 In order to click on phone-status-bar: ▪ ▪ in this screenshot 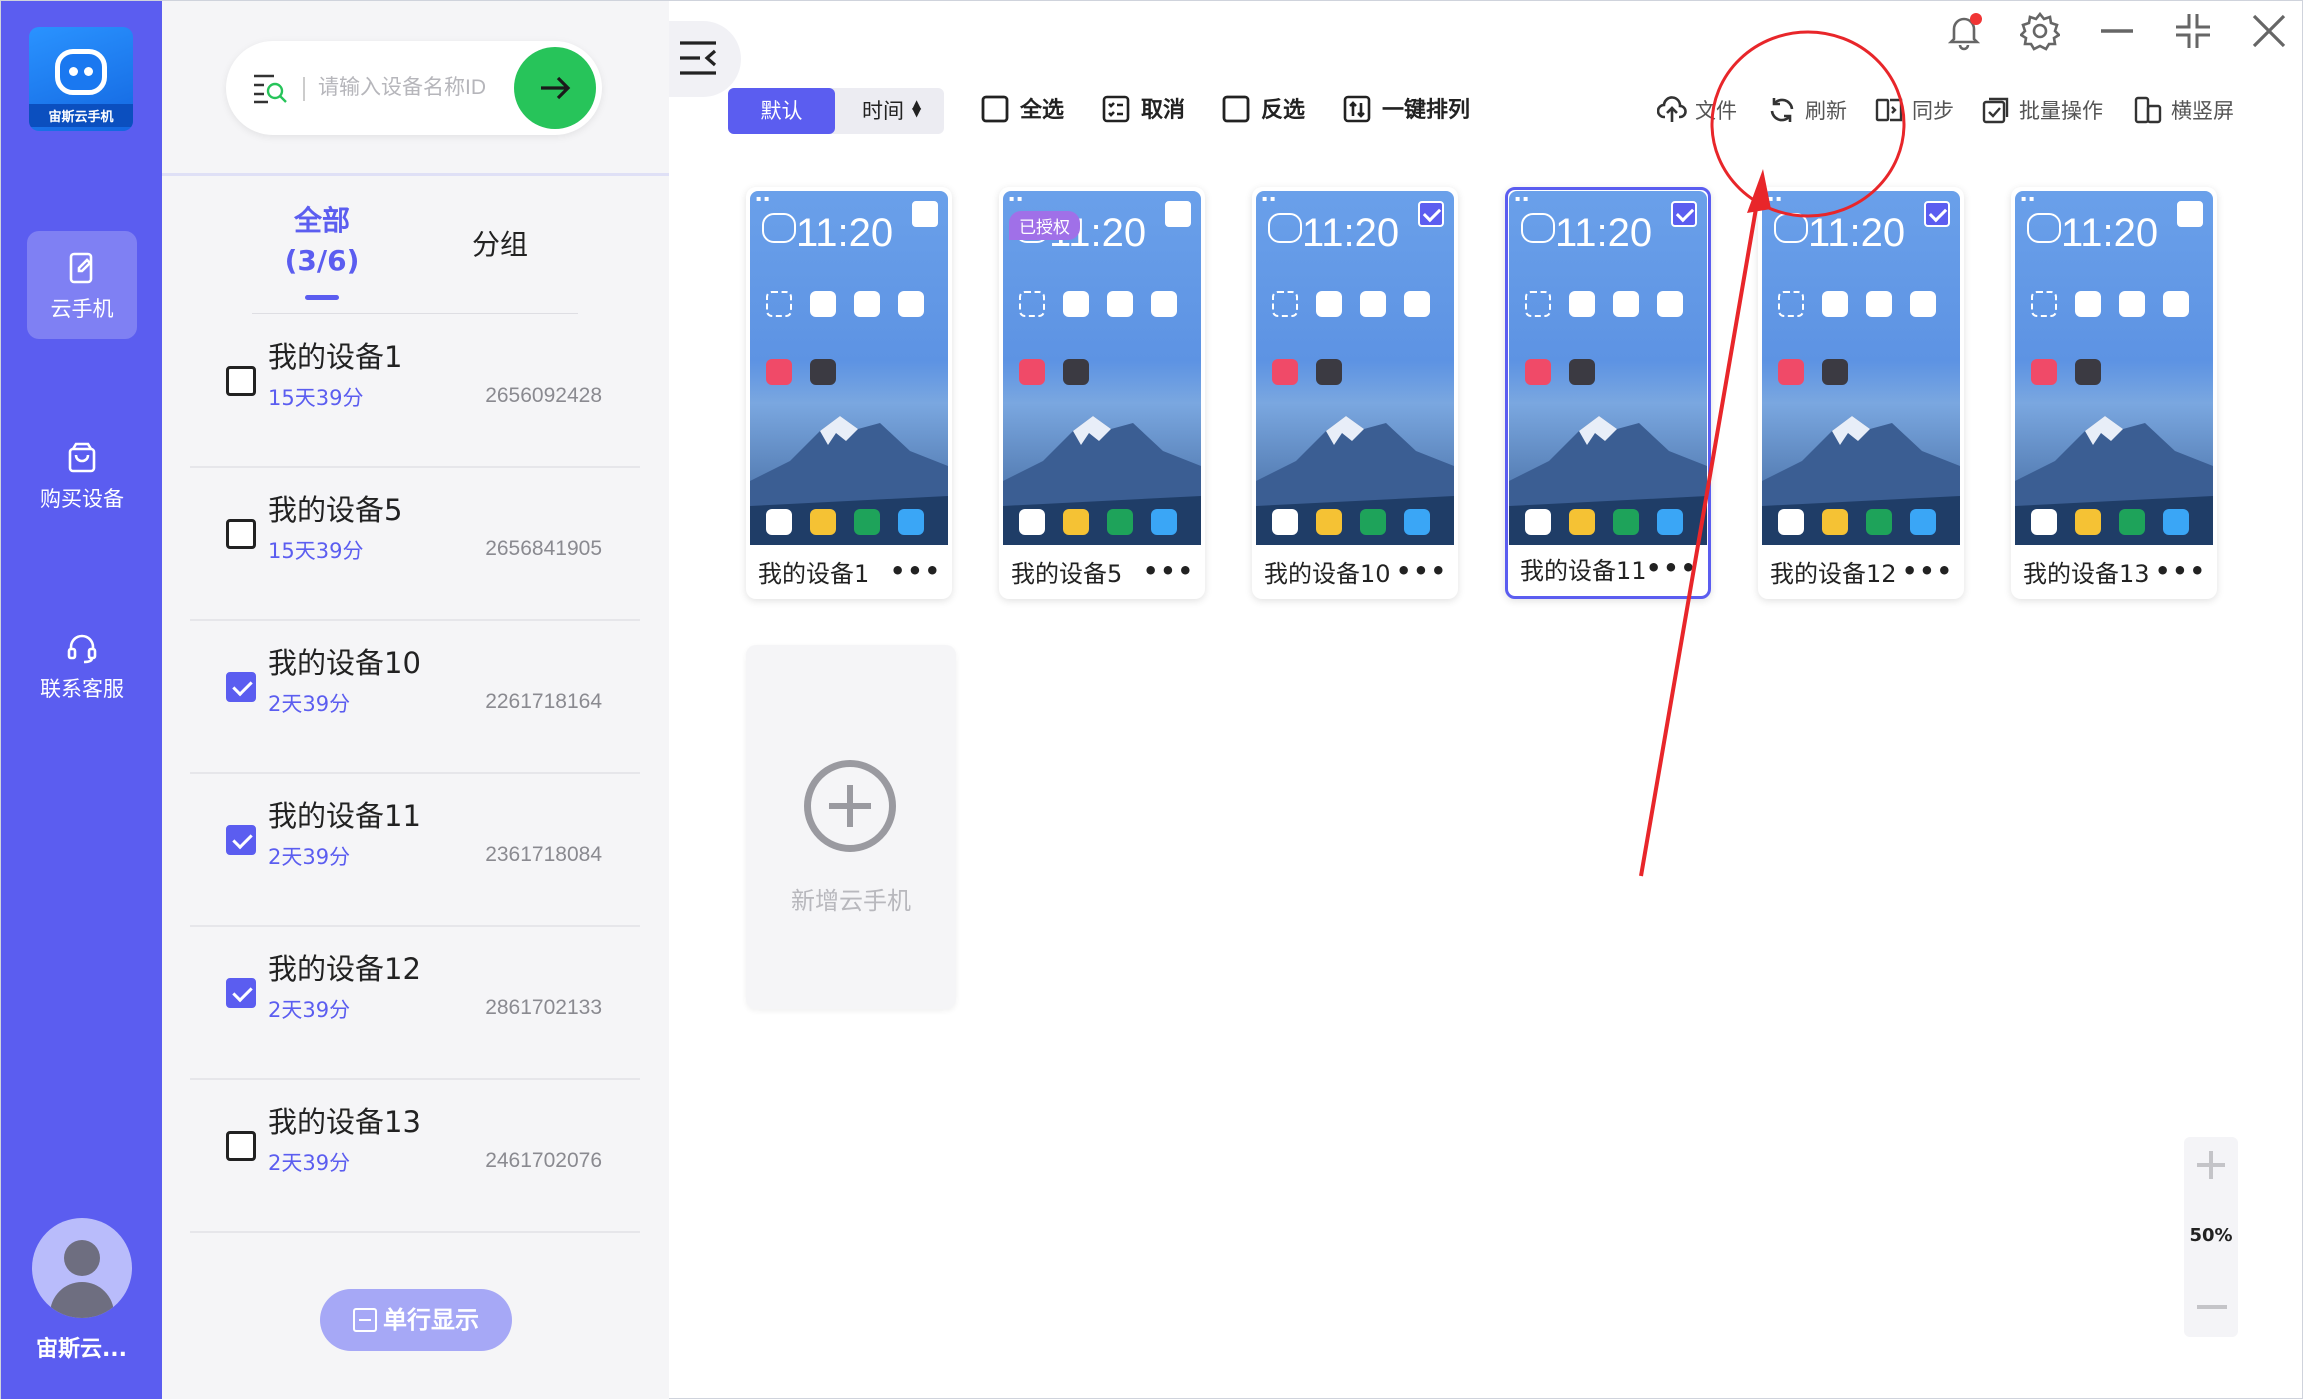, I will do `click(763, 198)`.